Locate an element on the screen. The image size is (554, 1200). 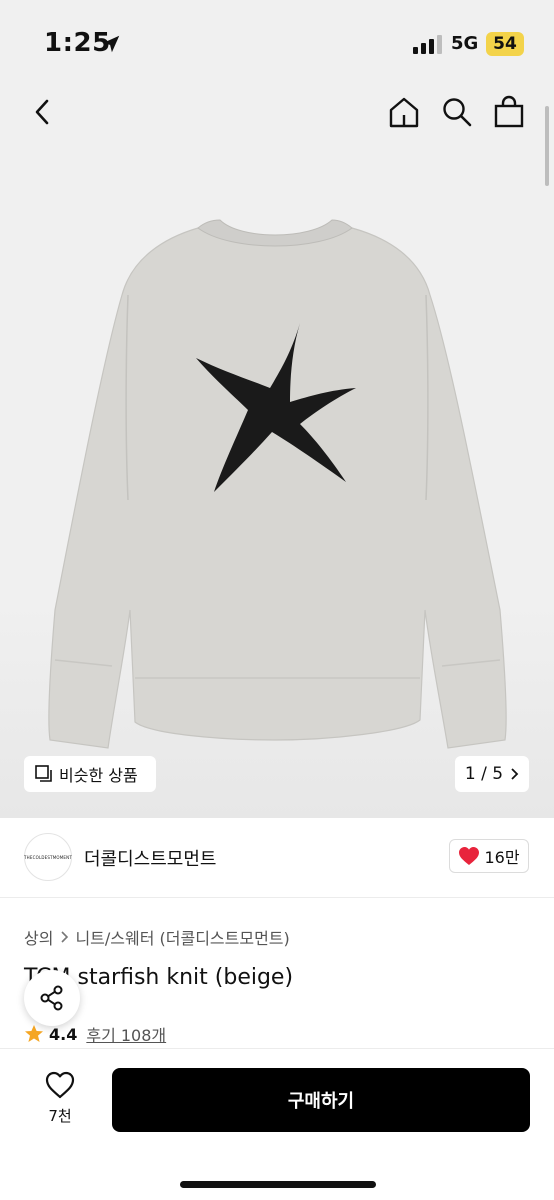
review-count-link: 후기 108개 is located at coordinates (126, 1034).